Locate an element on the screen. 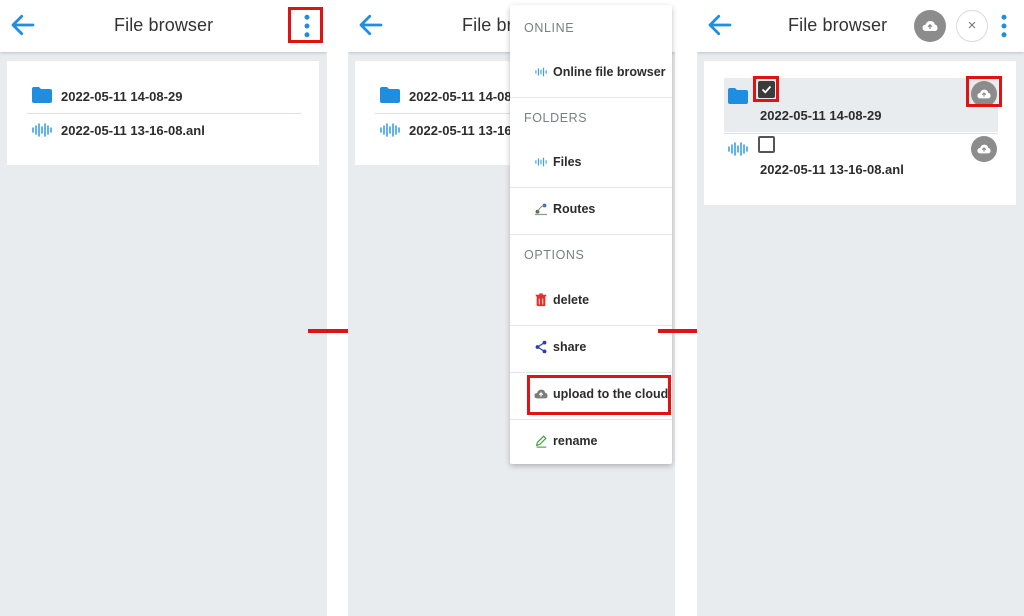 This screenshot has height=616, width=1024. routes-icon is located at coordinates (541, 209).